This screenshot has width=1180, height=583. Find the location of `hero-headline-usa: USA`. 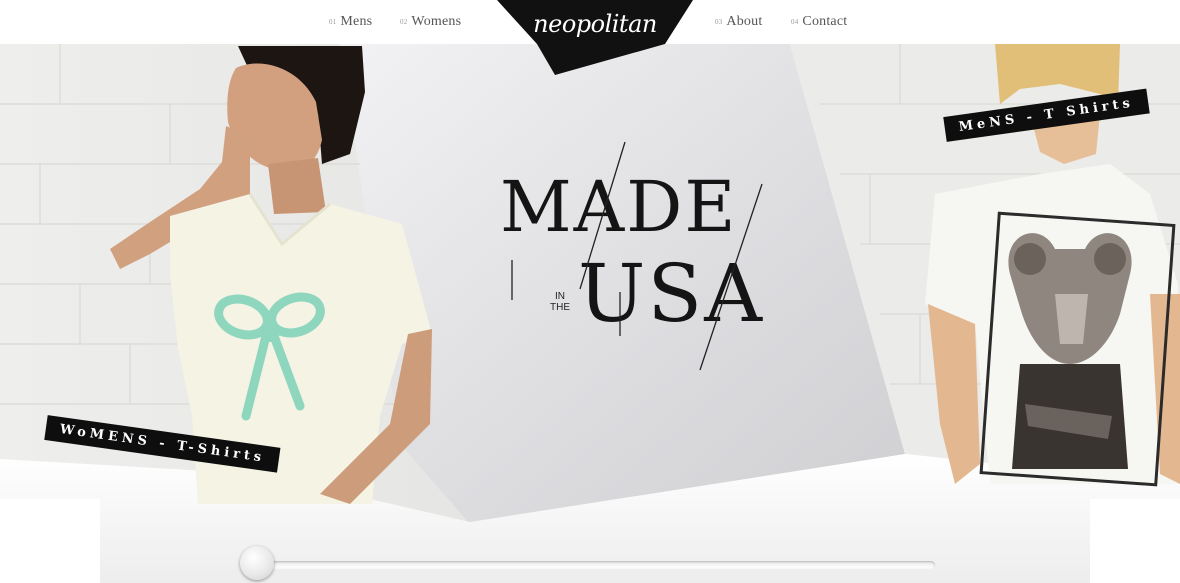

hero-headline-usa: USA is located at coordinates (671, 293).